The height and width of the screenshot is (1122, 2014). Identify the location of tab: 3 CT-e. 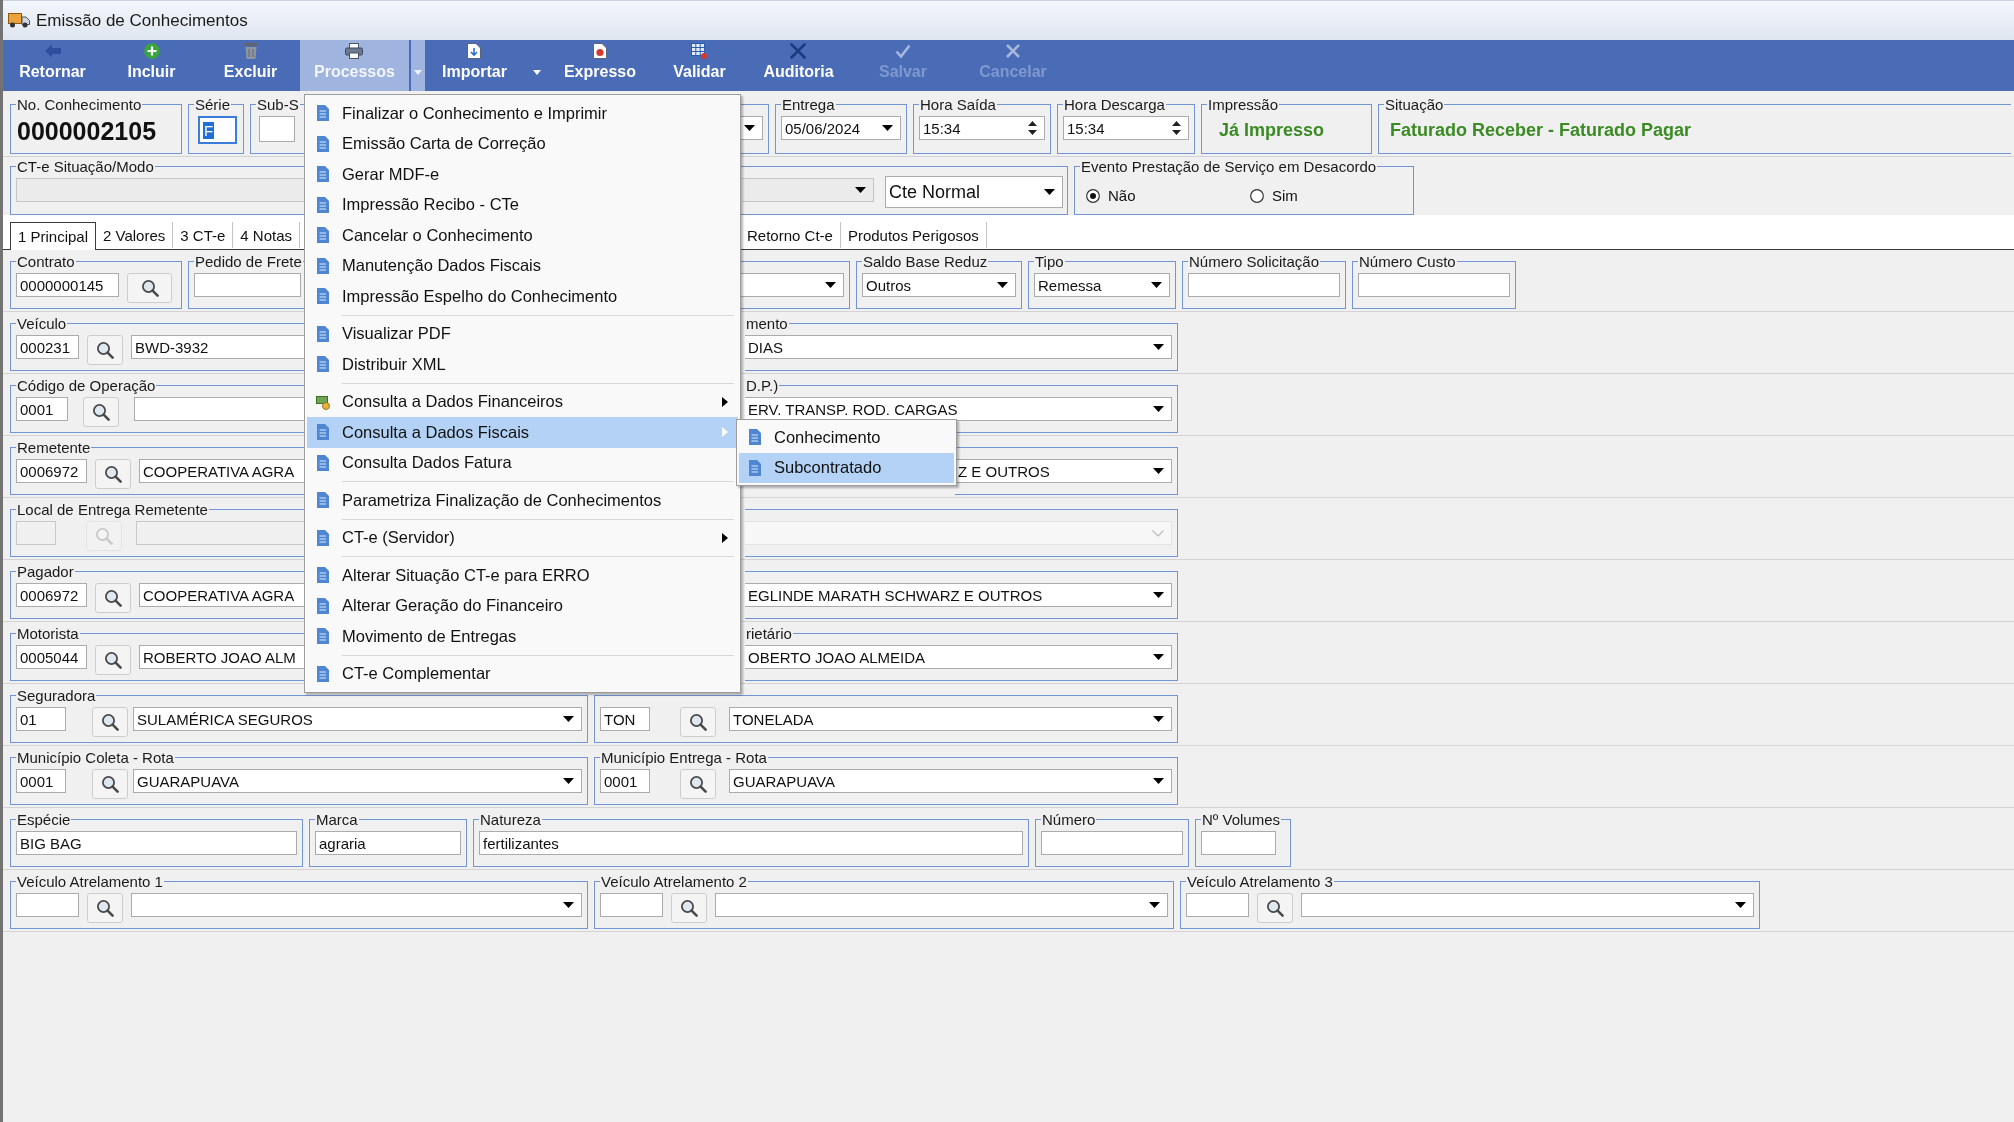
(203, 235).